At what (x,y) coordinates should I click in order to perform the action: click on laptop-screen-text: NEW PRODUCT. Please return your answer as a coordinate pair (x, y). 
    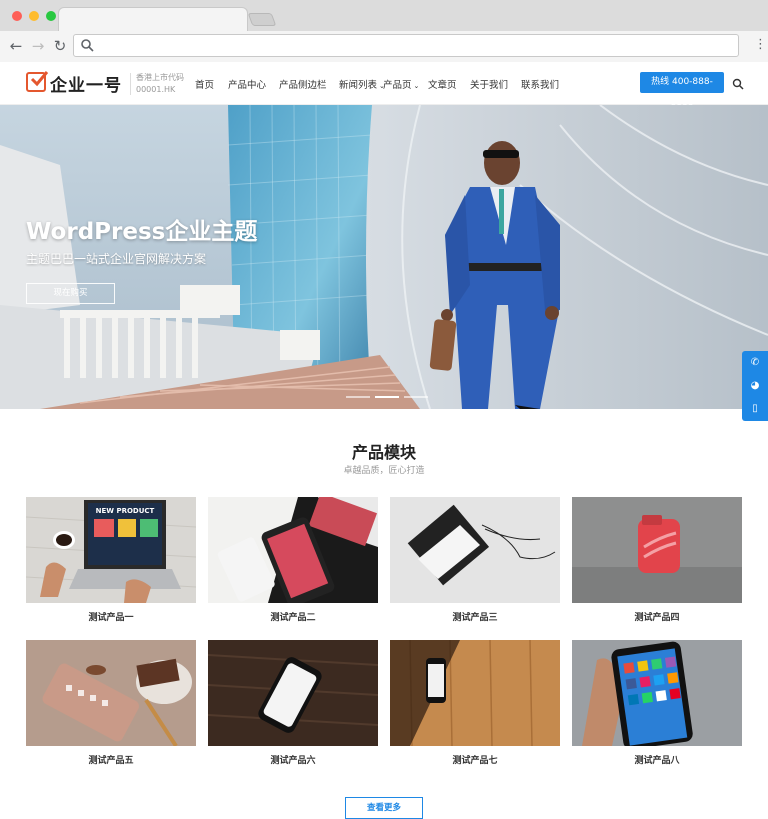
    Looking at the image, I should click on (125, 511).